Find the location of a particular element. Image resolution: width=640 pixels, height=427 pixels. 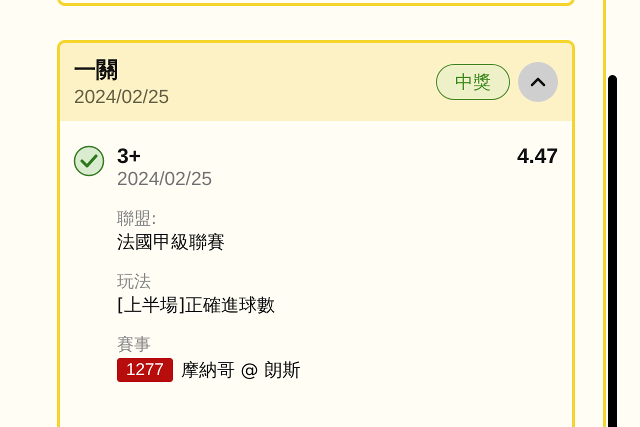

field-label: 玩法 is located at coordinates (134, 282).